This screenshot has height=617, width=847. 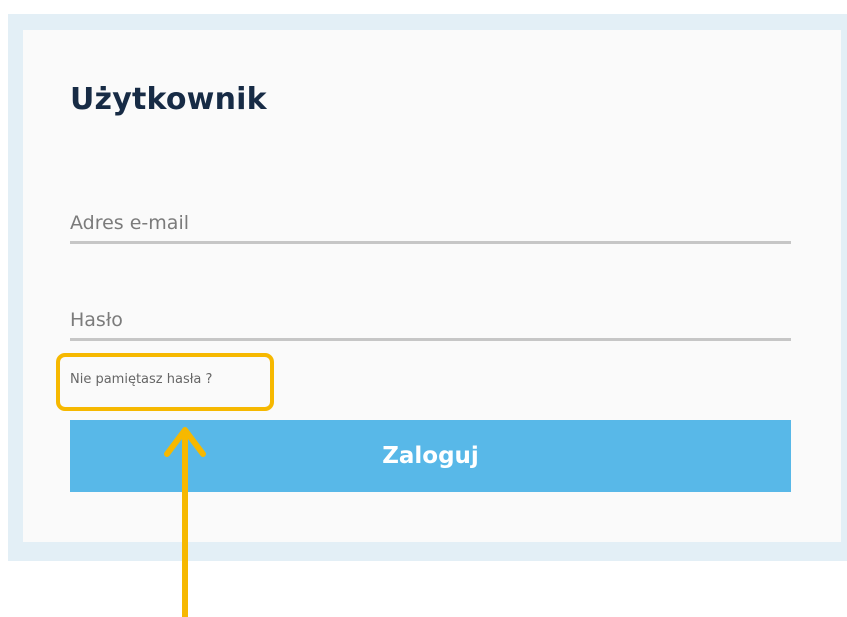 What do you see at coordinates (168, 99) in the screenshot?
I see `page-title: Użytkownik` at bounding box center [168, 99].